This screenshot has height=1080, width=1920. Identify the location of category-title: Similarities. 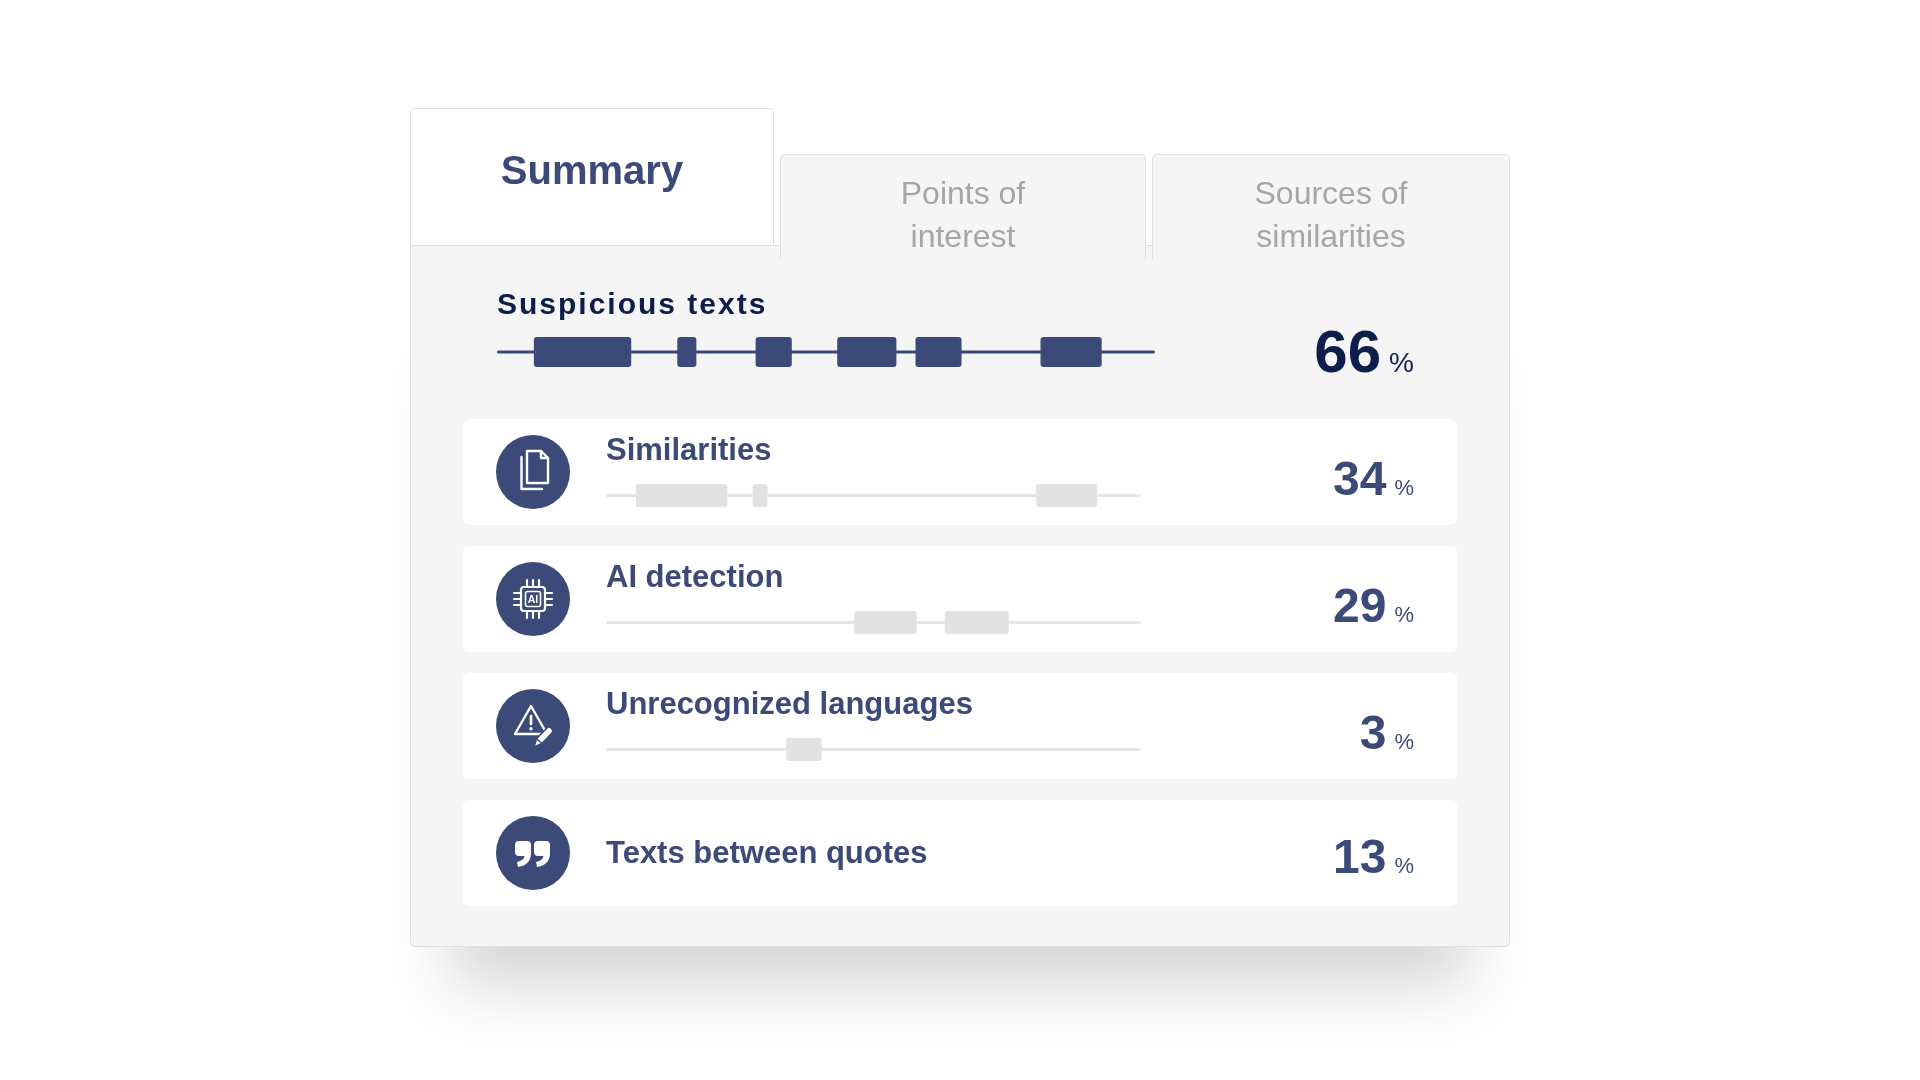
(689, 450).